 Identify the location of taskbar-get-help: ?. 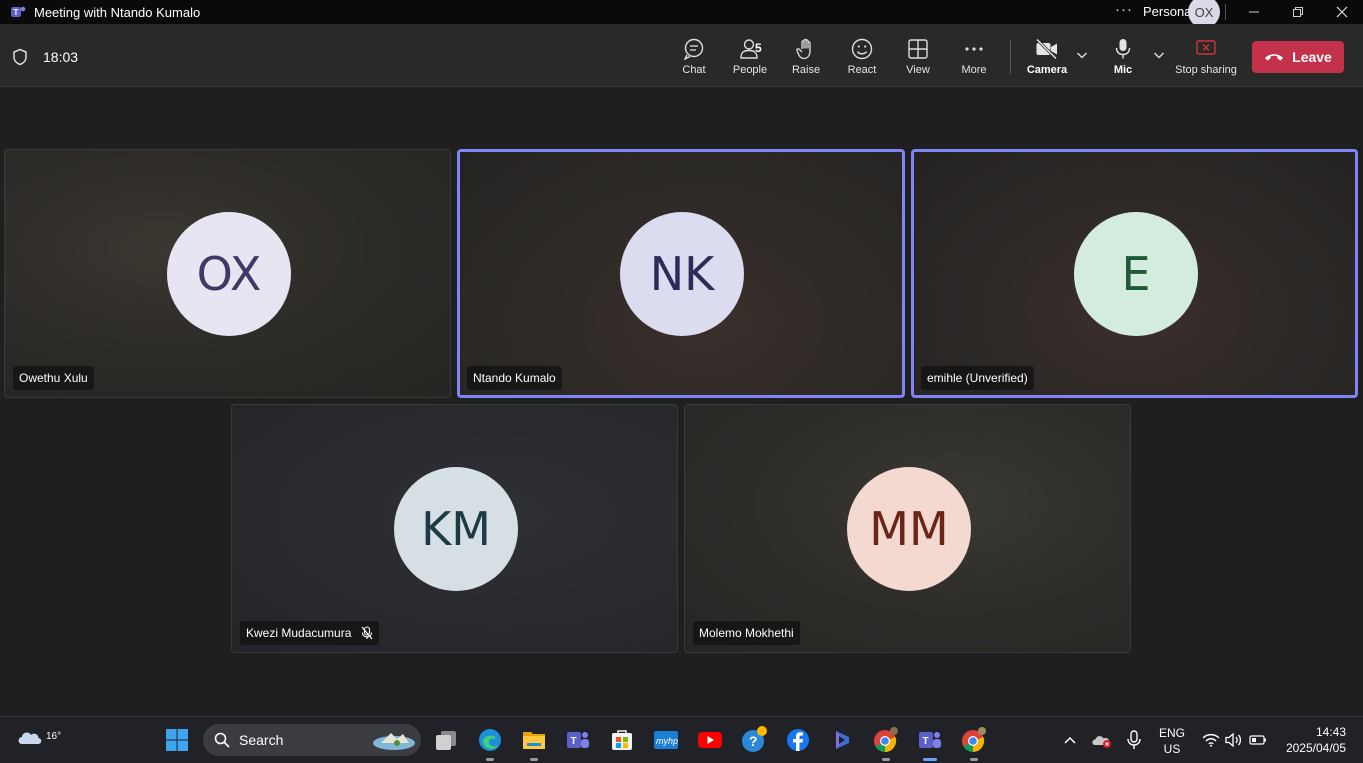
(754, 740).